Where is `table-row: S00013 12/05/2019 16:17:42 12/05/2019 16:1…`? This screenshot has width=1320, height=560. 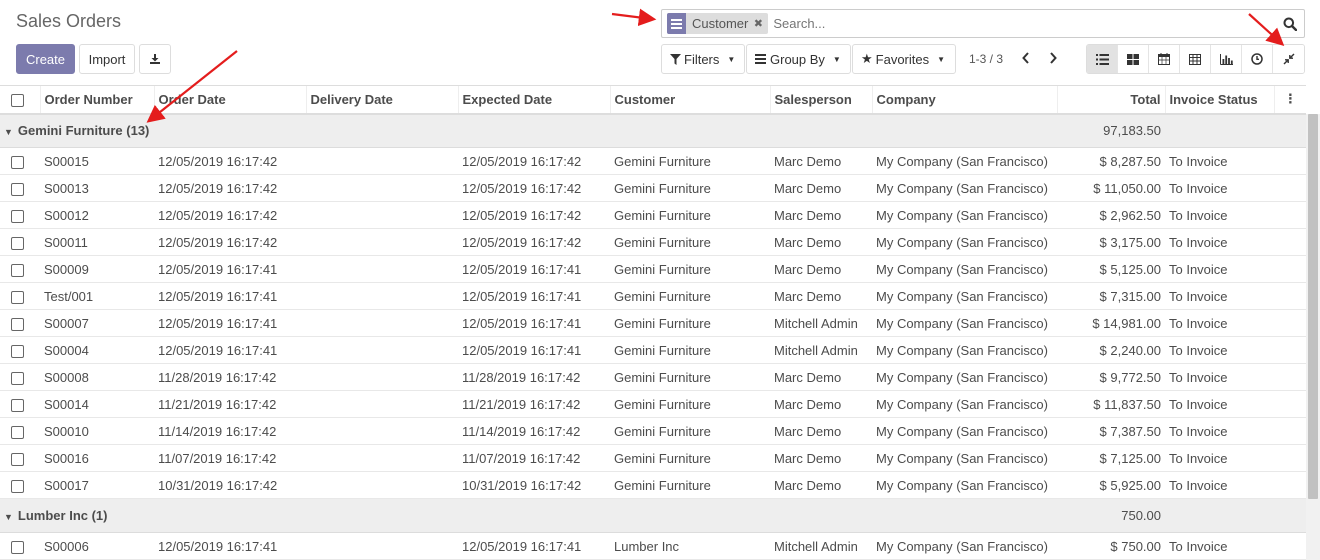 table-row: S00013 12/05/2019 16:17:42 12/05/2019 16:1… is located at coordinates (653, 188).